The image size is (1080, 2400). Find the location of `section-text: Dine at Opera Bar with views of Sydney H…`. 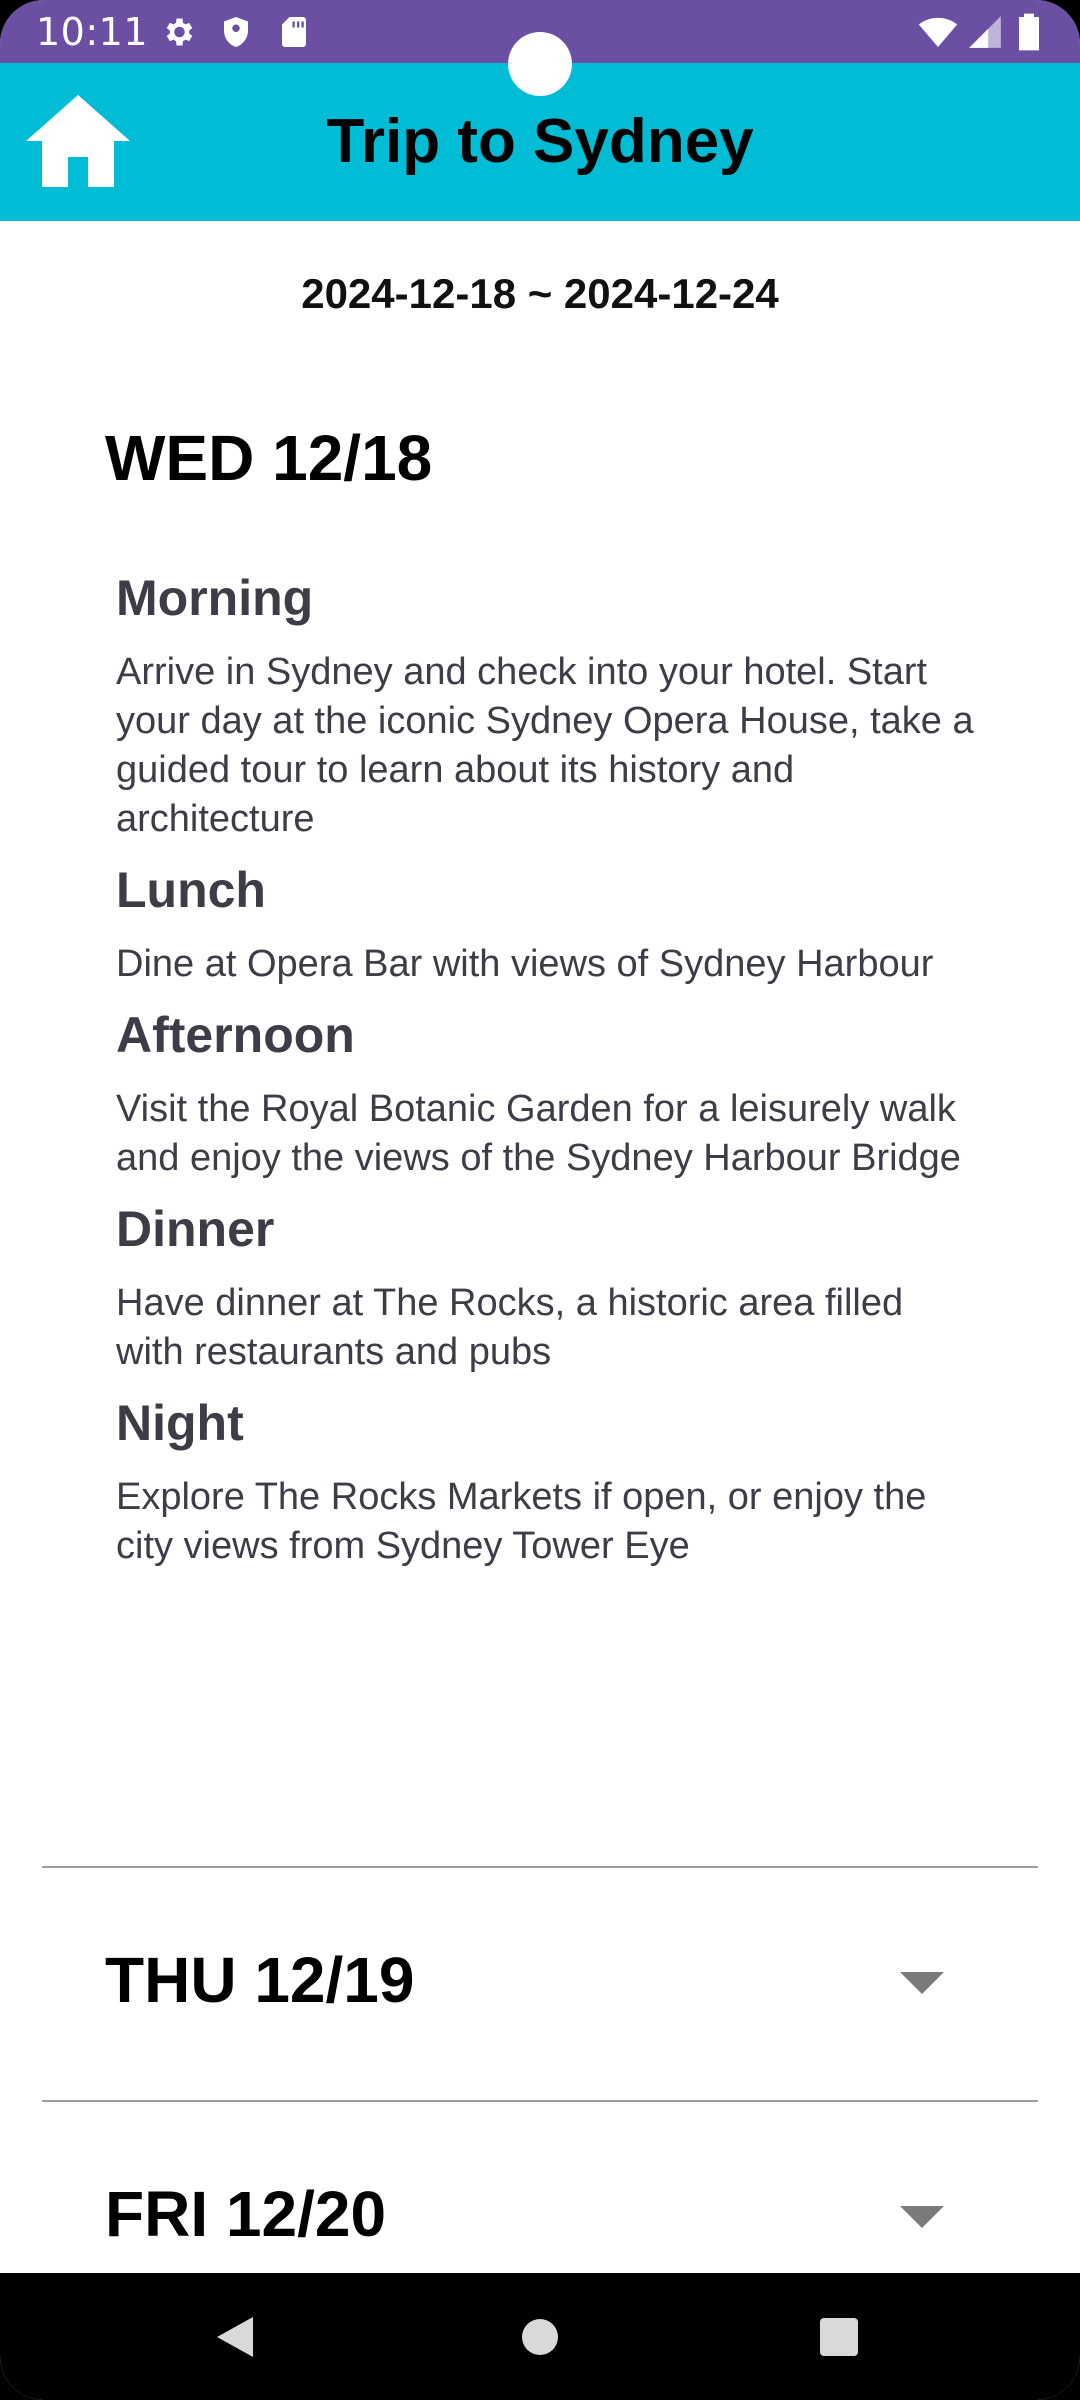

section-text: Dine at Opera Bar with views of Sydney H… is located at coordinates (525, 964).